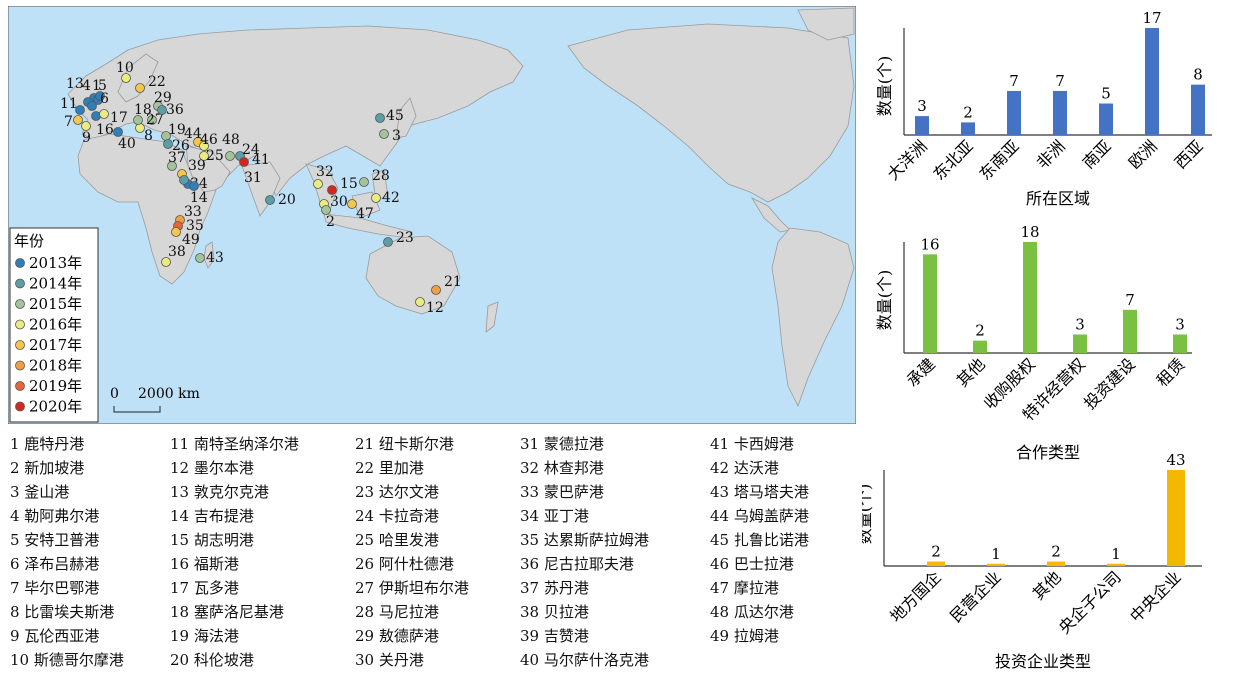  Describe the element at coordinates (349, 184) in the screenshot. I see `svg-text: 15` at that location.